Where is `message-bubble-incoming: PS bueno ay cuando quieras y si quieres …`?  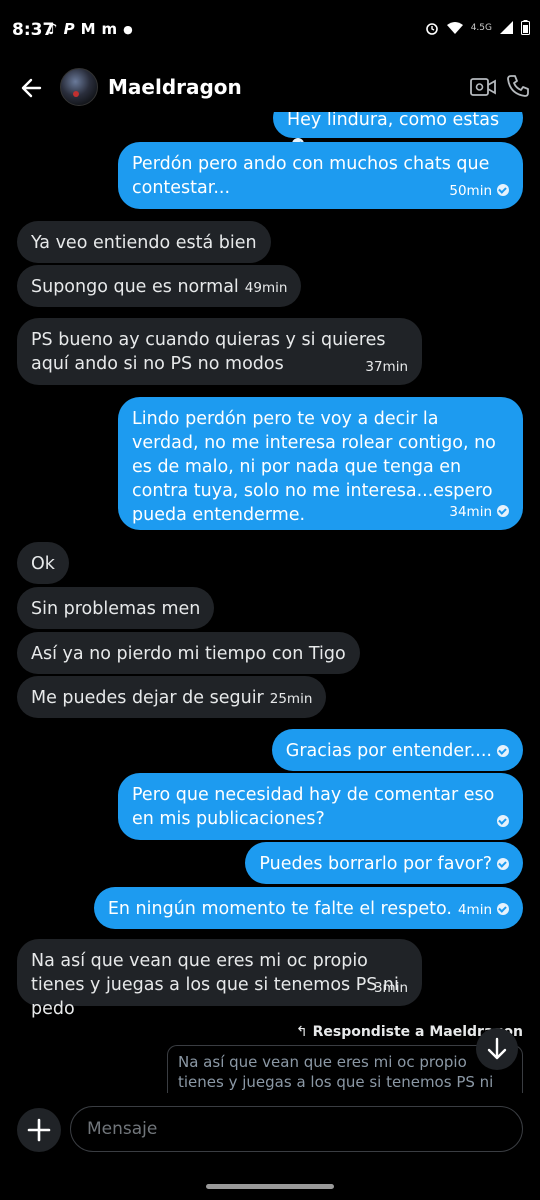 message-bubble-incoming: PS bueno ay cuando quieras y si quieres … is located at coordinates (219, 351).